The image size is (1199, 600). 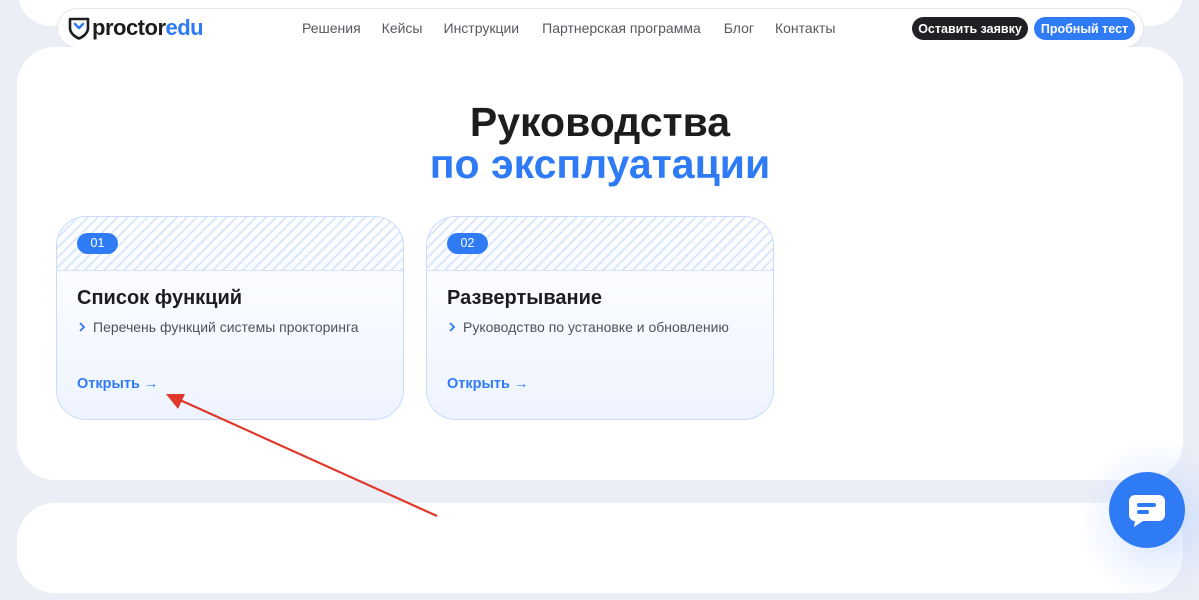 I want to click on guide-number-badge: 02, so click(x=467, y=243).